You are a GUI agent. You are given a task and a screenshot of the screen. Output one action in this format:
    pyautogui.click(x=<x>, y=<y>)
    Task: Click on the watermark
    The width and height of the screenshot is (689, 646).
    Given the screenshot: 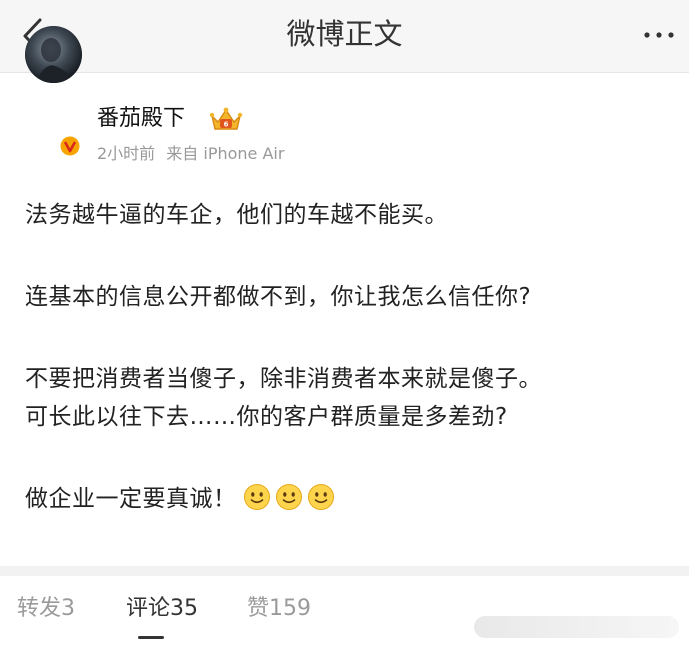 What is the action you would take?
    pyautogui.click(x=576, y=627)
    